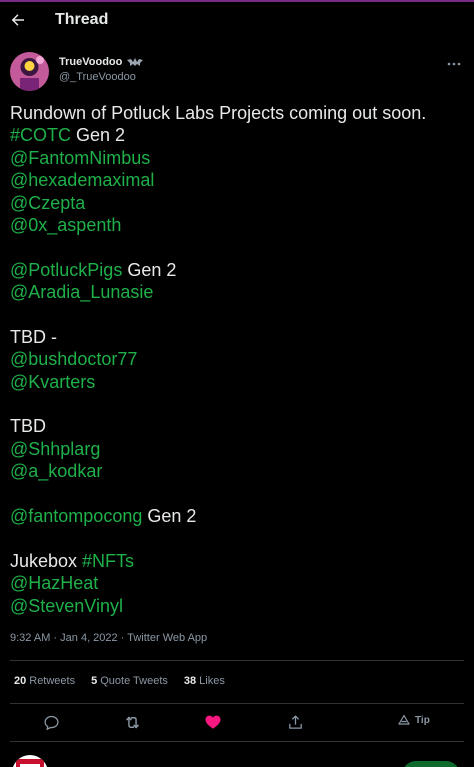 This screenshot has height=767, width=474. I want to click on tweet-line: #COTC Gen 2, so click(237, 135).